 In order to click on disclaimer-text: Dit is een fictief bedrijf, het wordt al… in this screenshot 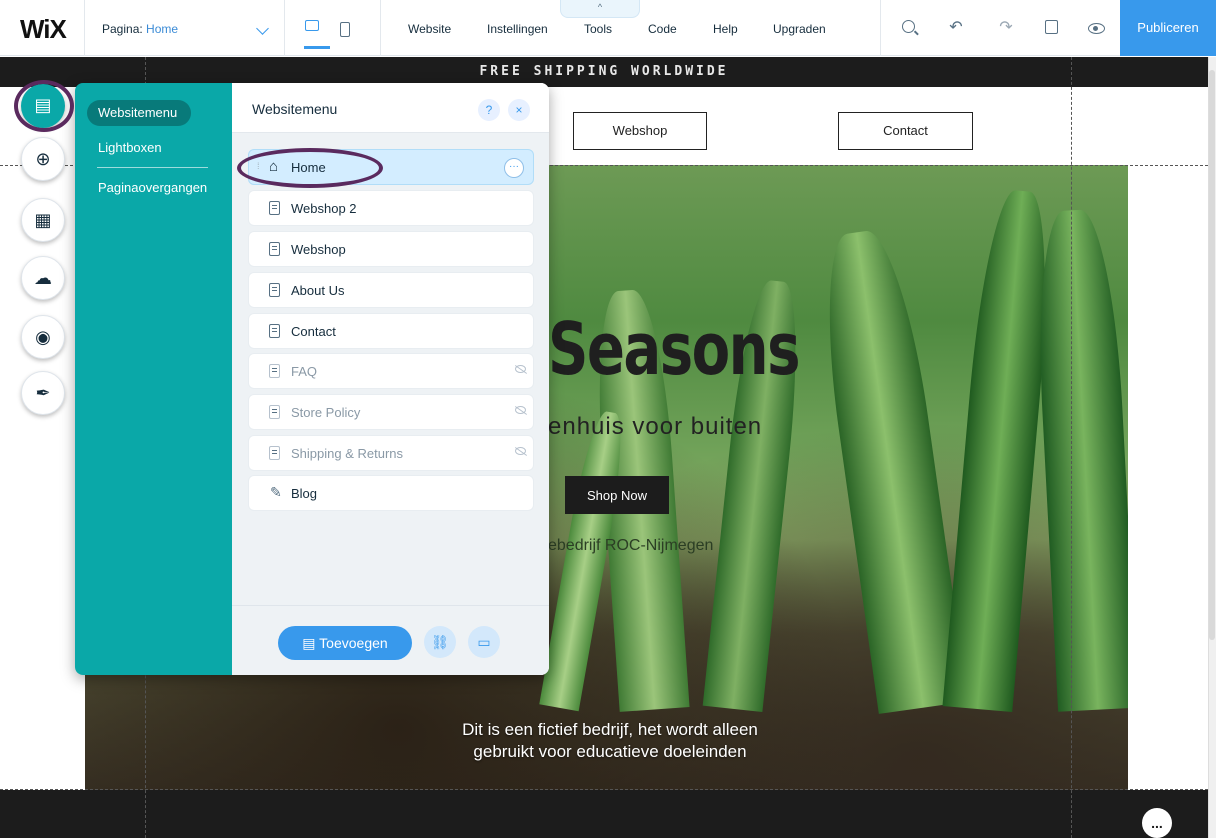, I will do `click(610, 741)`.